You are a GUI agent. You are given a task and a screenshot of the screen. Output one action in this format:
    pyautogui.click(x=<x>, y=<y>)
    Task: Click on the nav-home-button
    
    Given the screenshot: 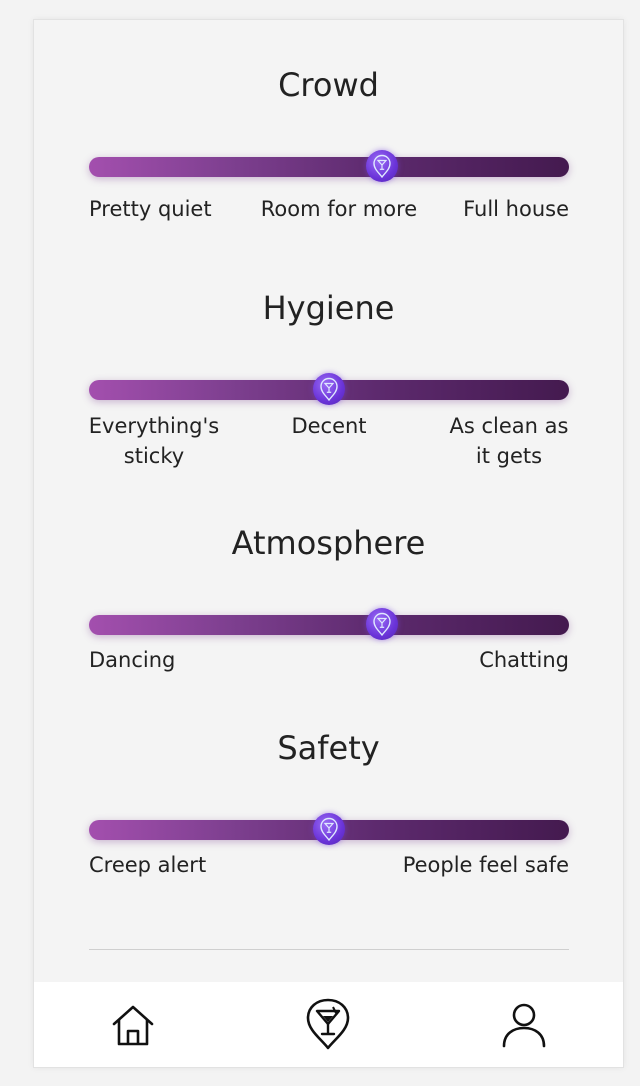 What is the action you would take?
    pyautogui.click(x=133, y=1025)
    